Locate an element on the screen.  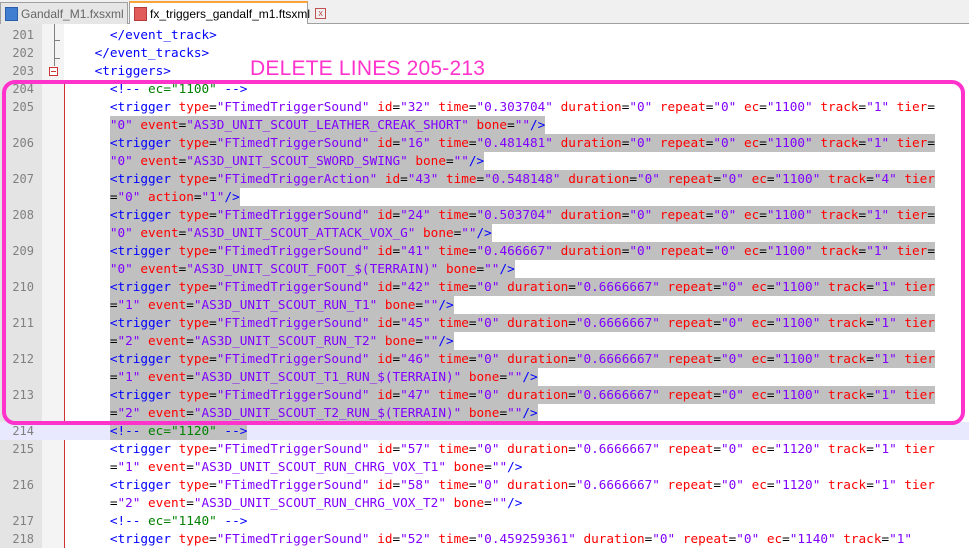
delete-lines-annotation: DELETE LINES 205-213 is located at coordinates (368, 68).